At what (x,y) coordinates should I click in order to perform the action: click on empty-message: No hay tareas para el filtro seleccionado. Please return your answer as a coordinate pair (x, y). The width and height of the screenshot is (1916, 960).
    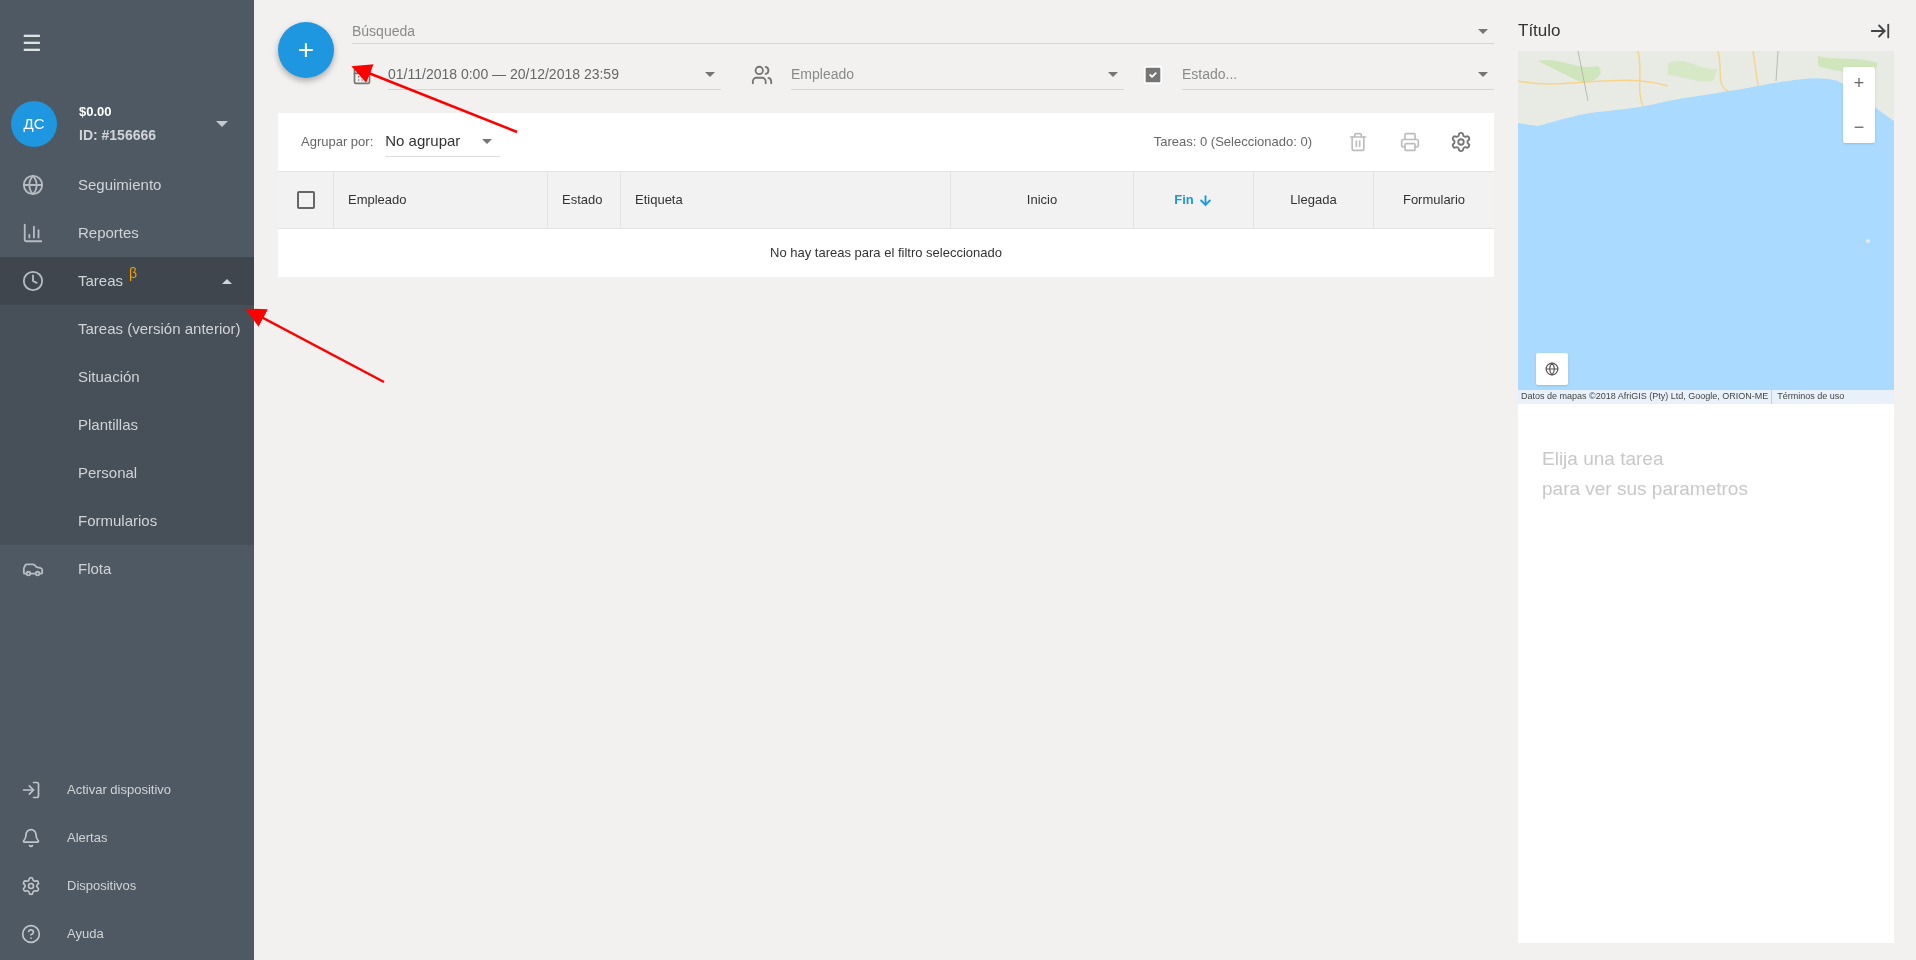
    Looking at the image, I should click on (886, 253).